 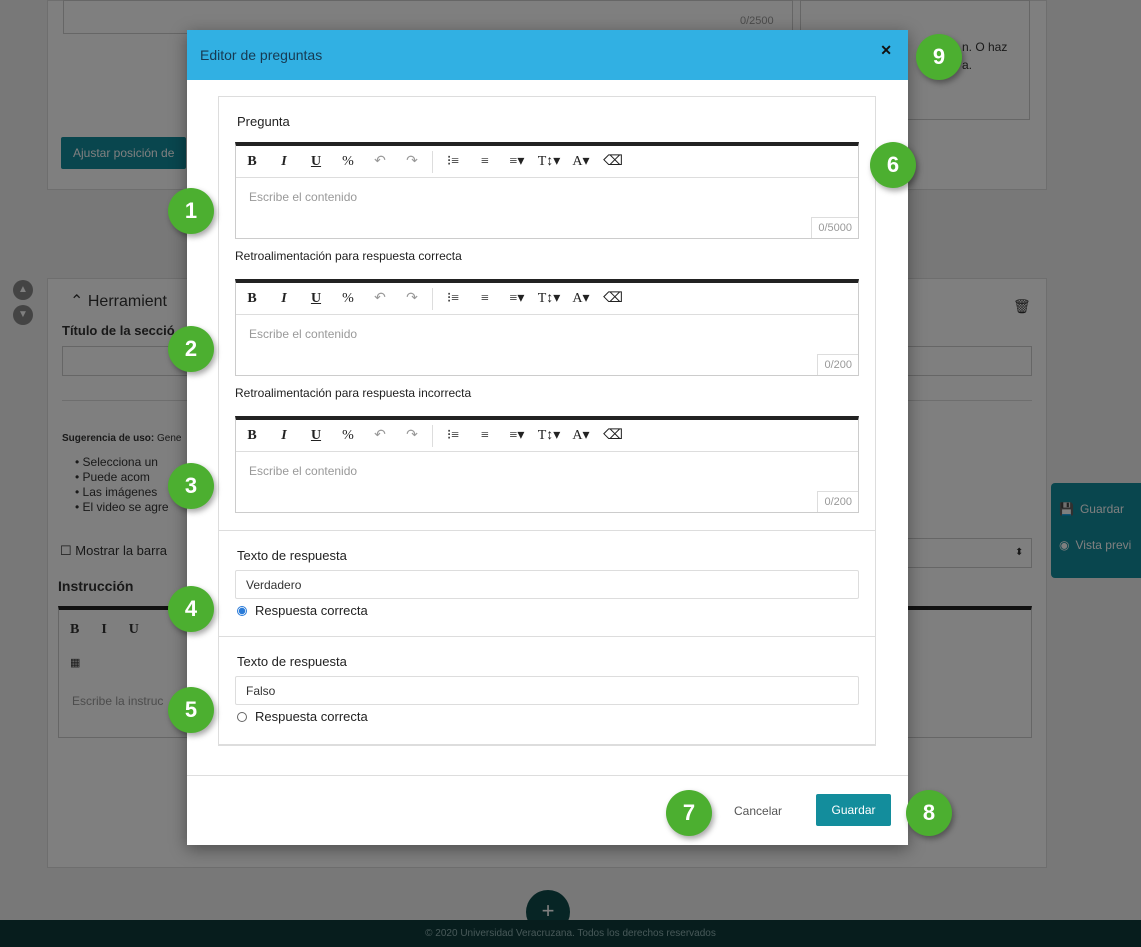 I want to click on correct-feedback-char-counter: 0/200, so click(x=837, y=364).